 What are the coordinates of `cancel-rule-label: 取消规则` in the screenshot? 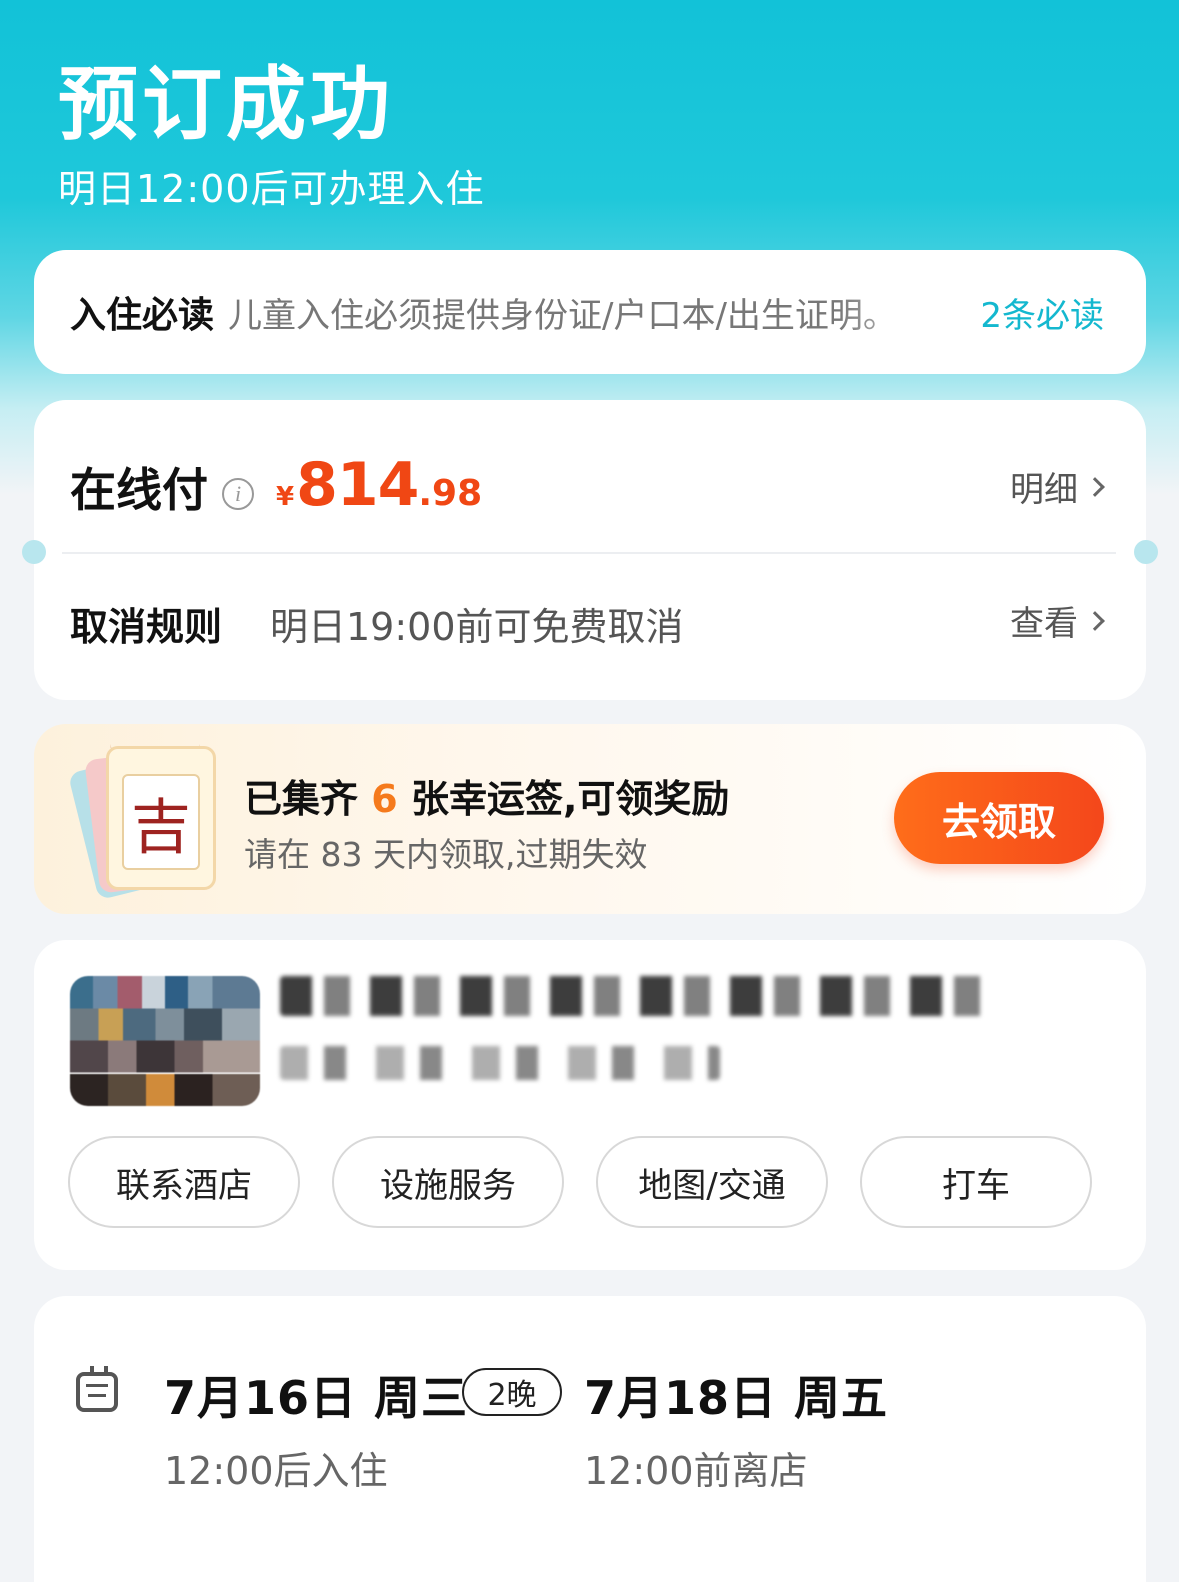 It's located at (146, 627).